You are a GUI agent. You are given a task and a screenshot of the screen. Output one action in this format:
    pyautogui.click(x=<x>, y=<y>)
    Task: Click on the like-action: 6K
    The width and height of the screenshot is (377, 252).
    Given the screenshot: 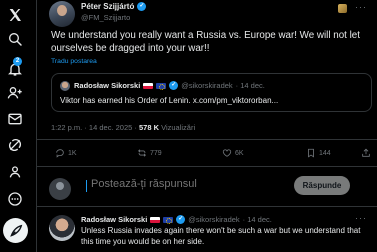 What is the action you would take?
    pyautogui.click(x=233, y=153)
    